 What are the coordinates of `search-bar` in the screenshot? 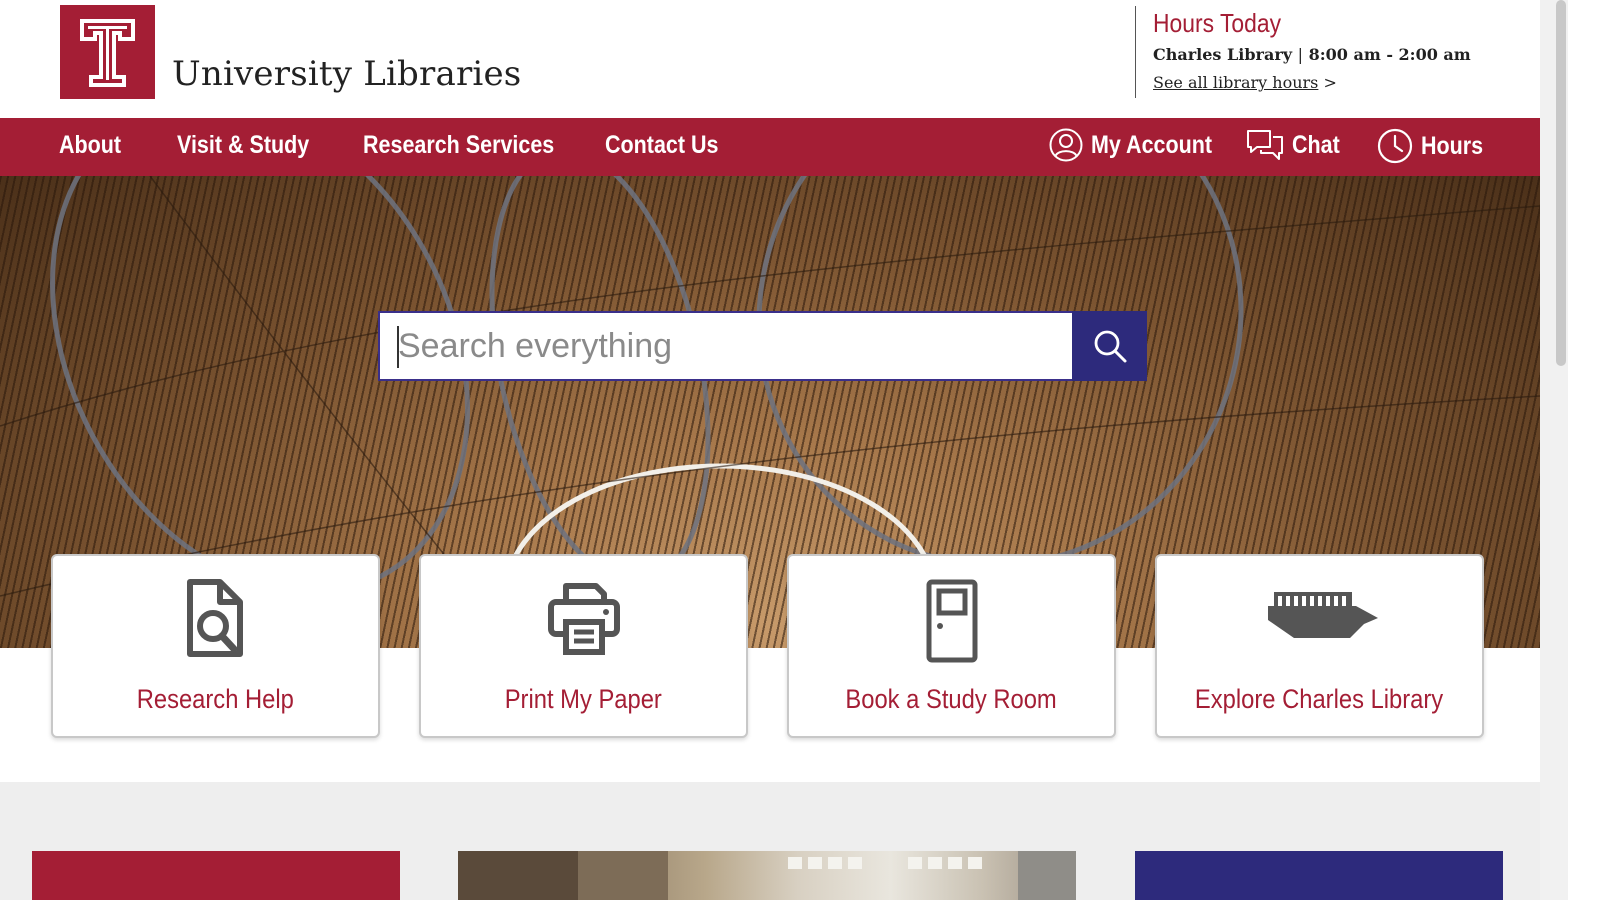 It's located at (762, 346).